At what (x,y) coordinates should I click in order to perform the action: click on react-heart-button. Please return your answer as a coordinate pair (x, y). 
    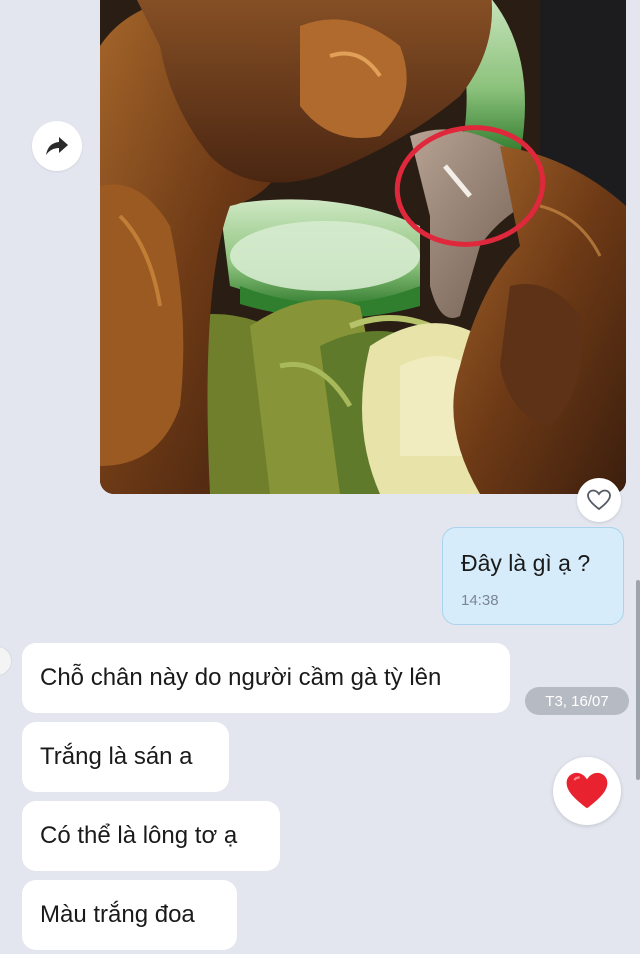
    Looking at the image, I should click on (599, 500).